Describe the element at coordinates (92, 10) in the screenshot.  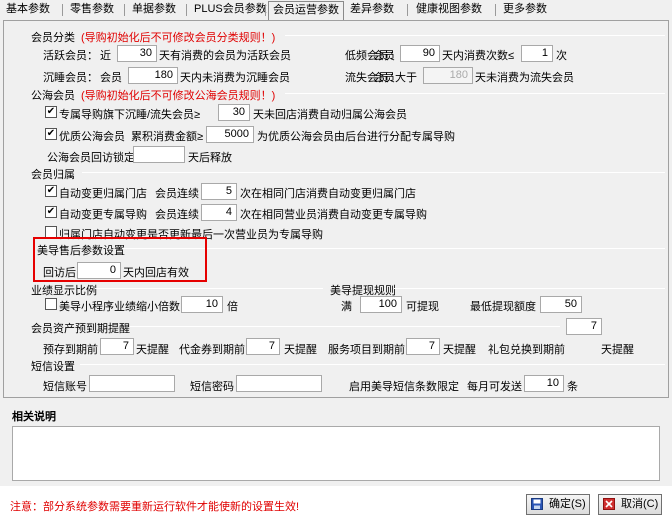
I see `tab-retail: 零售参数` at that location.